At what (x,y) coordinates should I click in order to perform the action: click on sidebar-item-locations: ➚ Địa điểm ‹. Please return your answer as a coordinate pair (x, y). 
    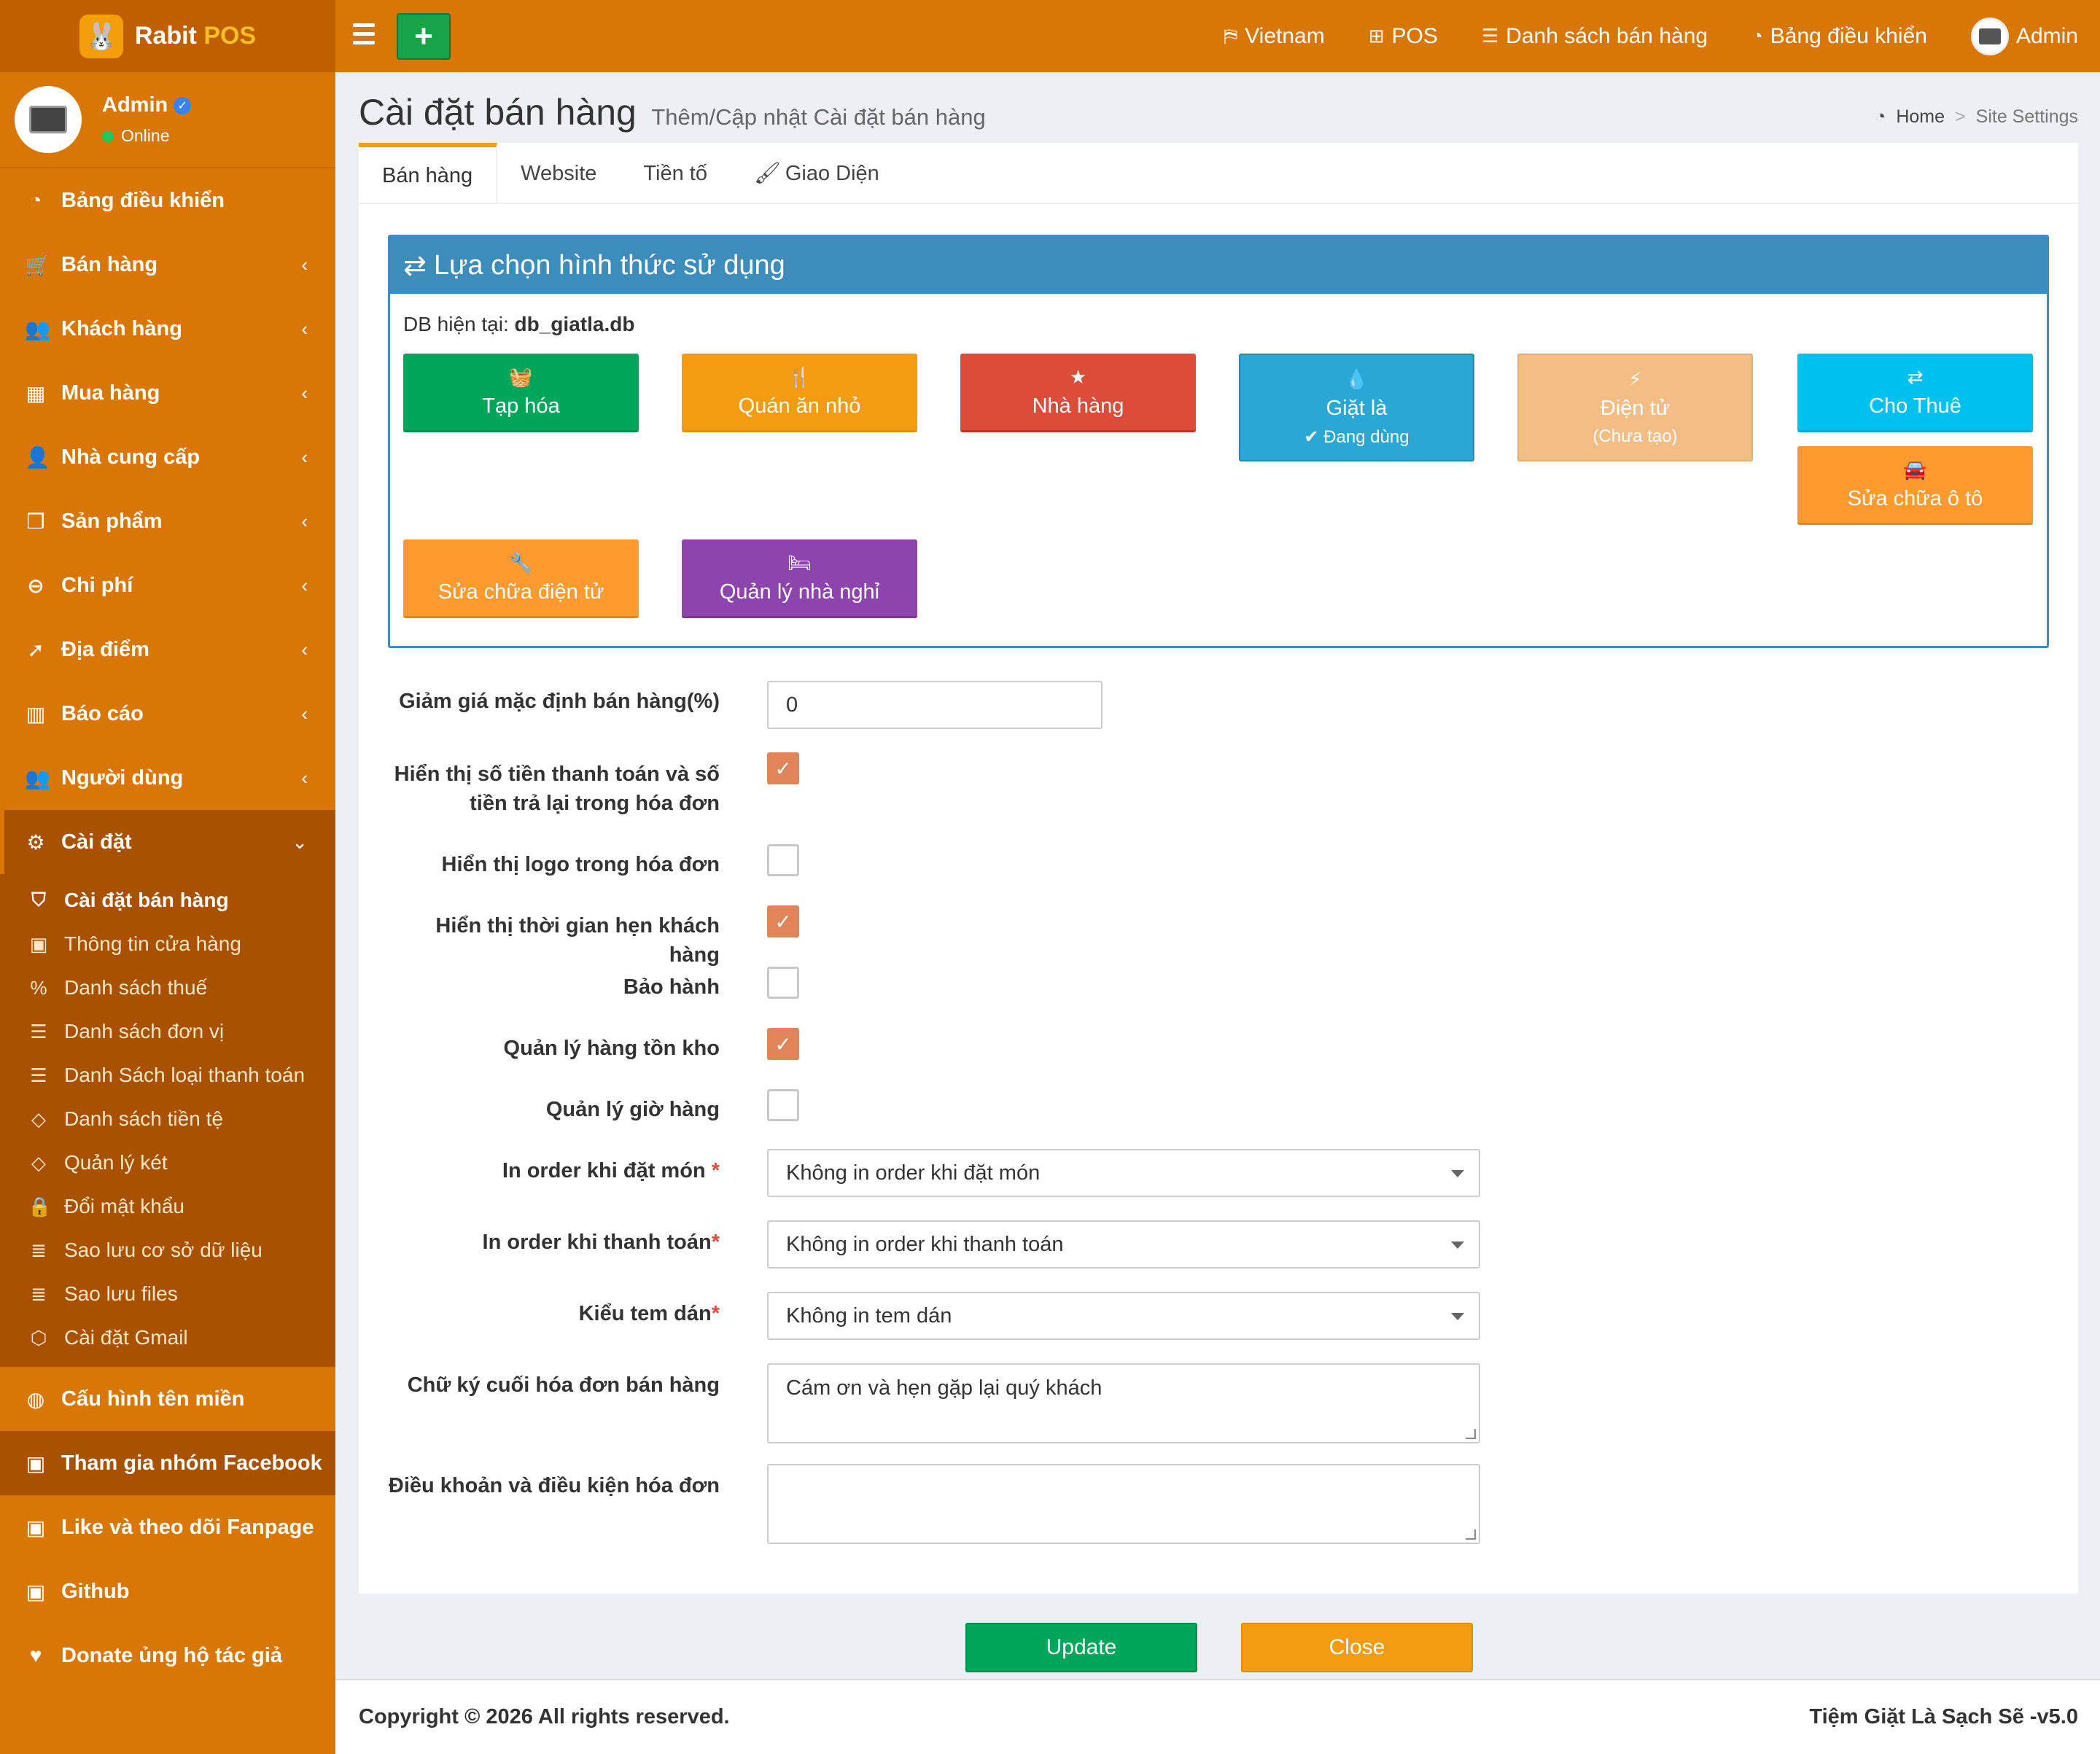
    Looking at the image, I should click on (167, 649).